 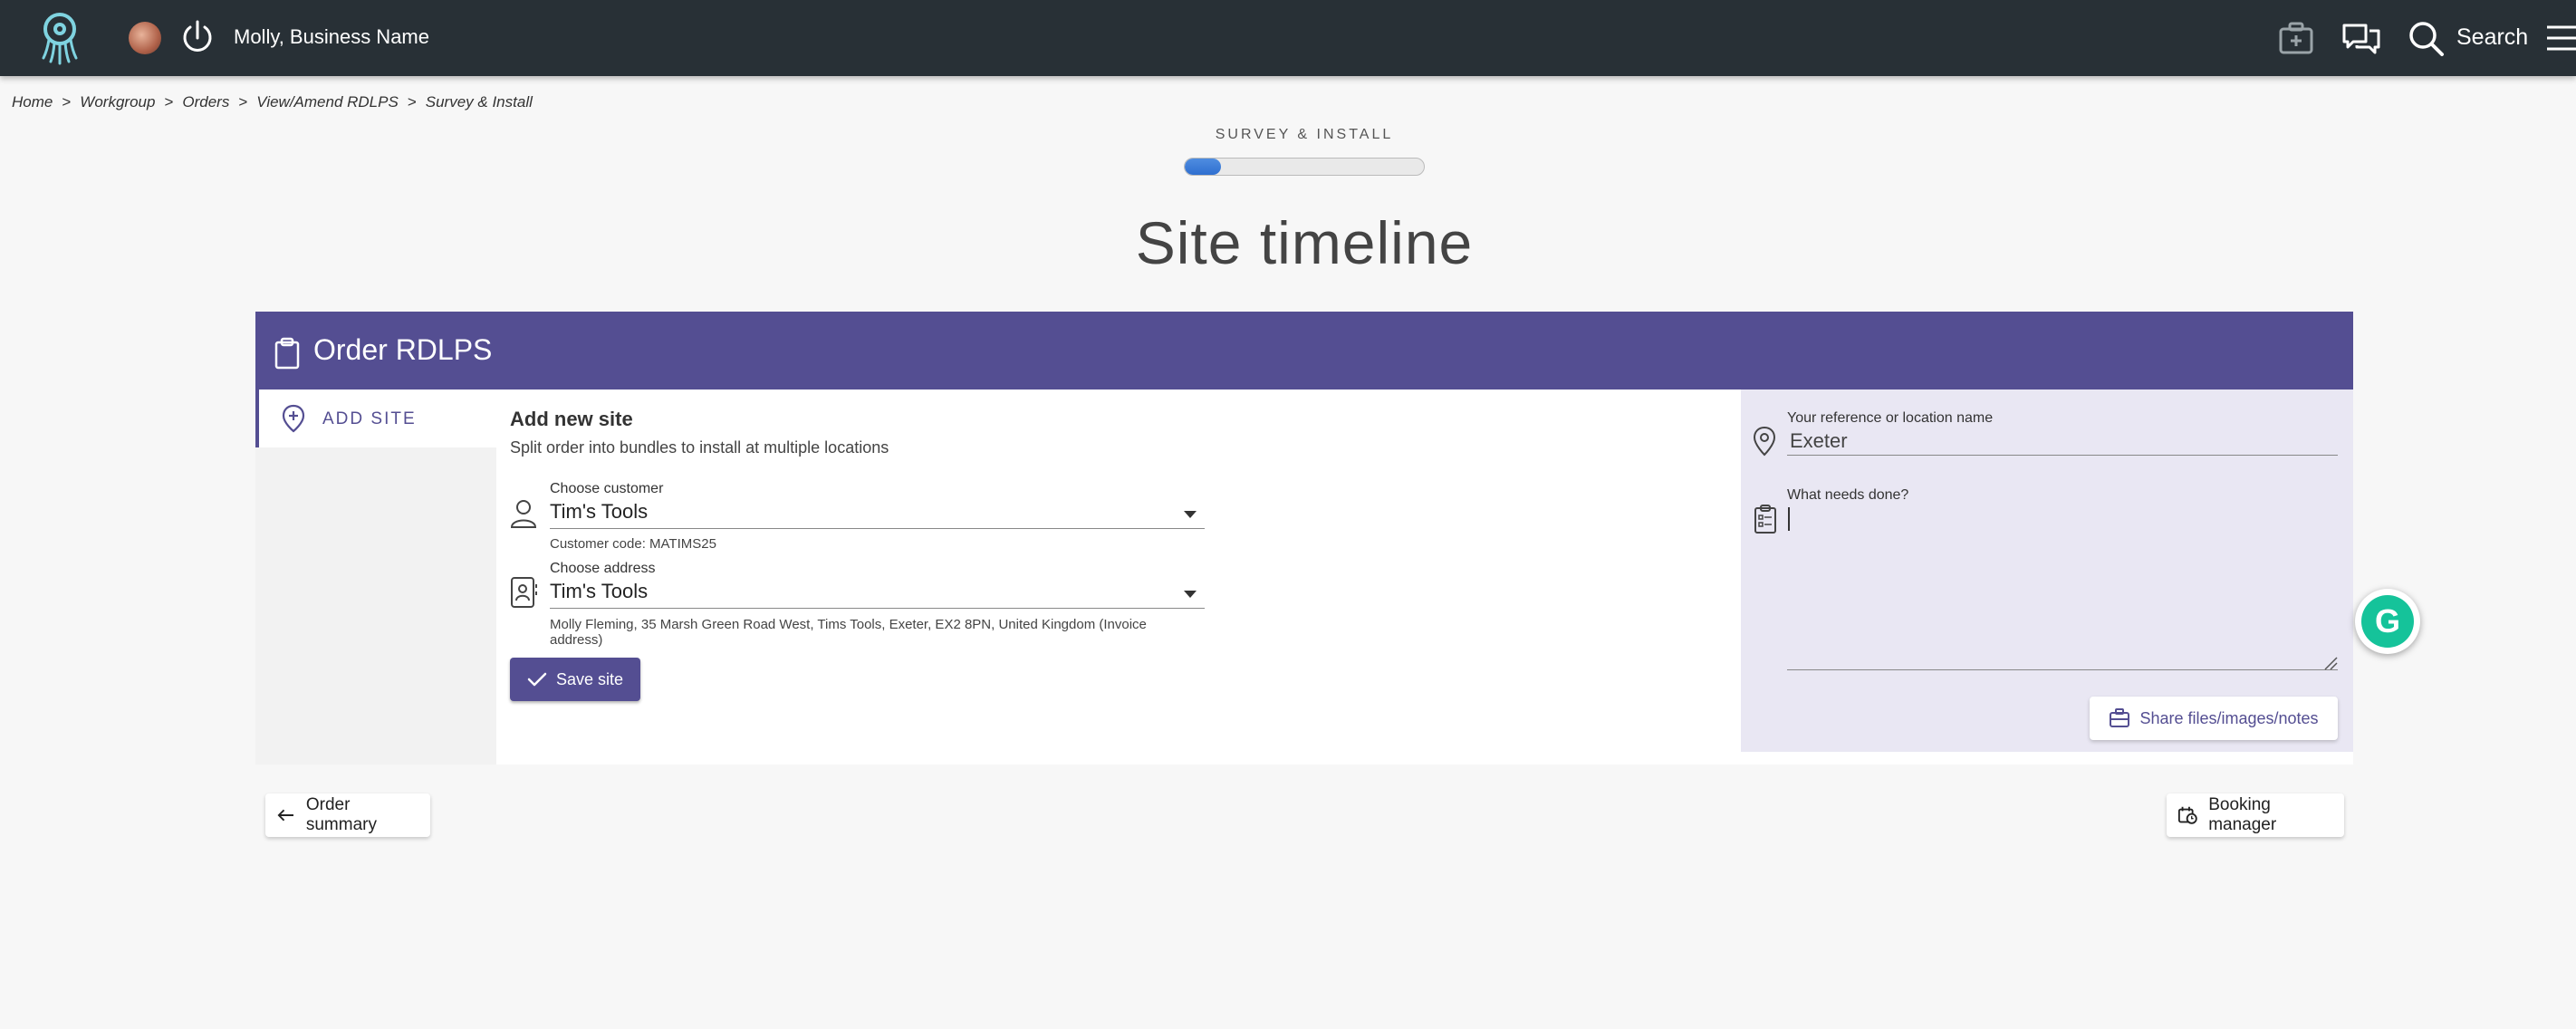 I want to click on side-nav: ADD SITE, so click(x=375, y=577).